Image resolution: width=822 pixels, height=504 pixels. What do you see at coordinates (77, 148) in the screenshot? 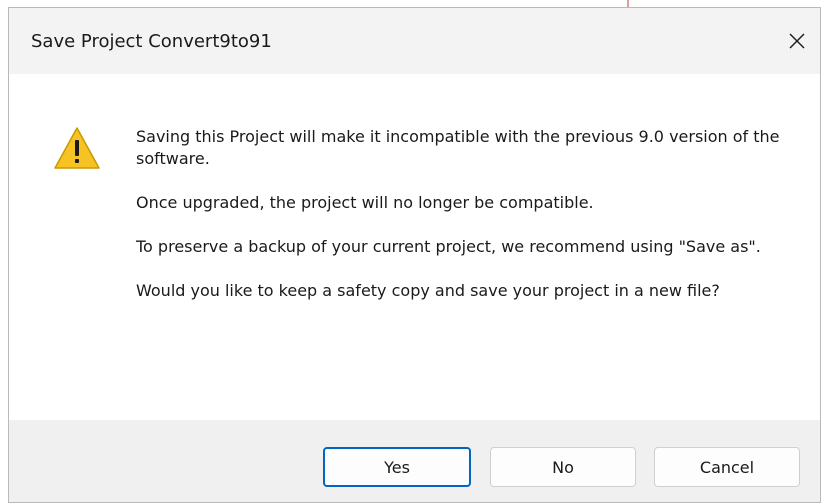
I see `warning-triangle-icon` at bounding box center [77, 148].